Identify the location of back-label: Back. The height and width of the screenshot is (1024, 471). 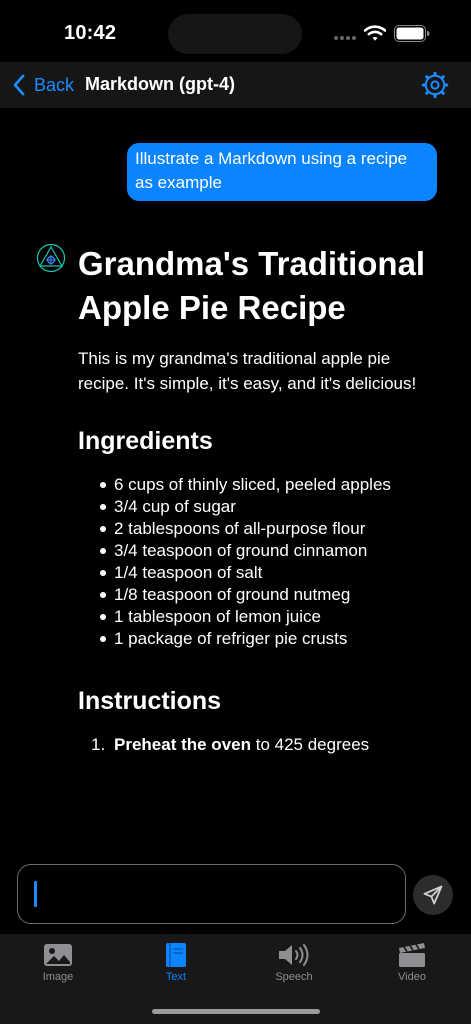
(54, 84).